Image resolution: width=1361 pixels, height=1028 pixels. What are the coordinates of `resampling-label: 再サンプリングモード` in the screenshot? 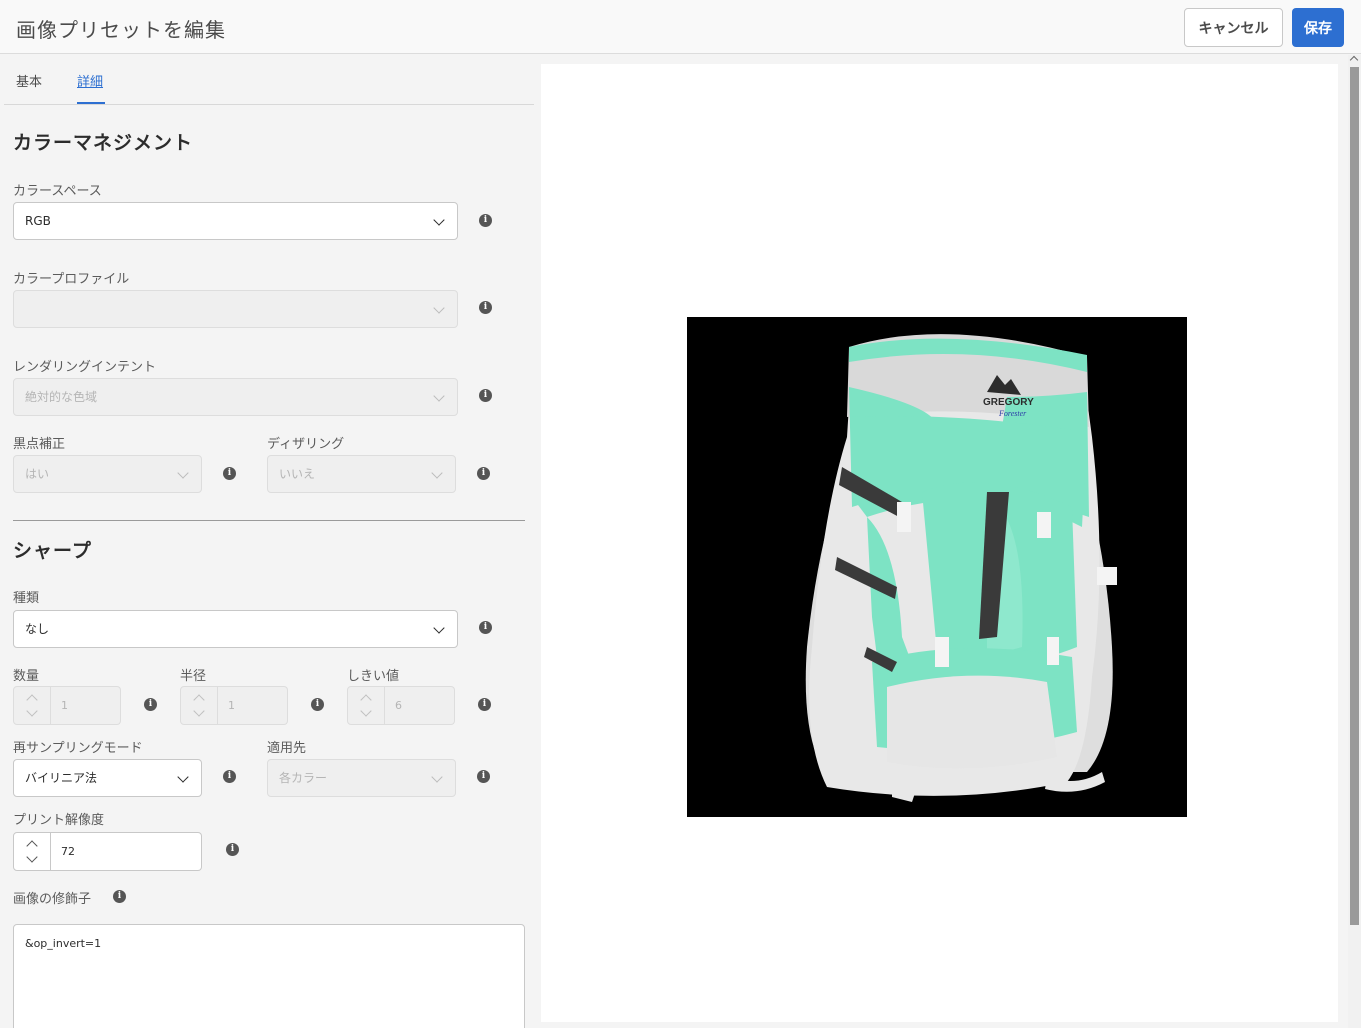 It's located at (78, 748).